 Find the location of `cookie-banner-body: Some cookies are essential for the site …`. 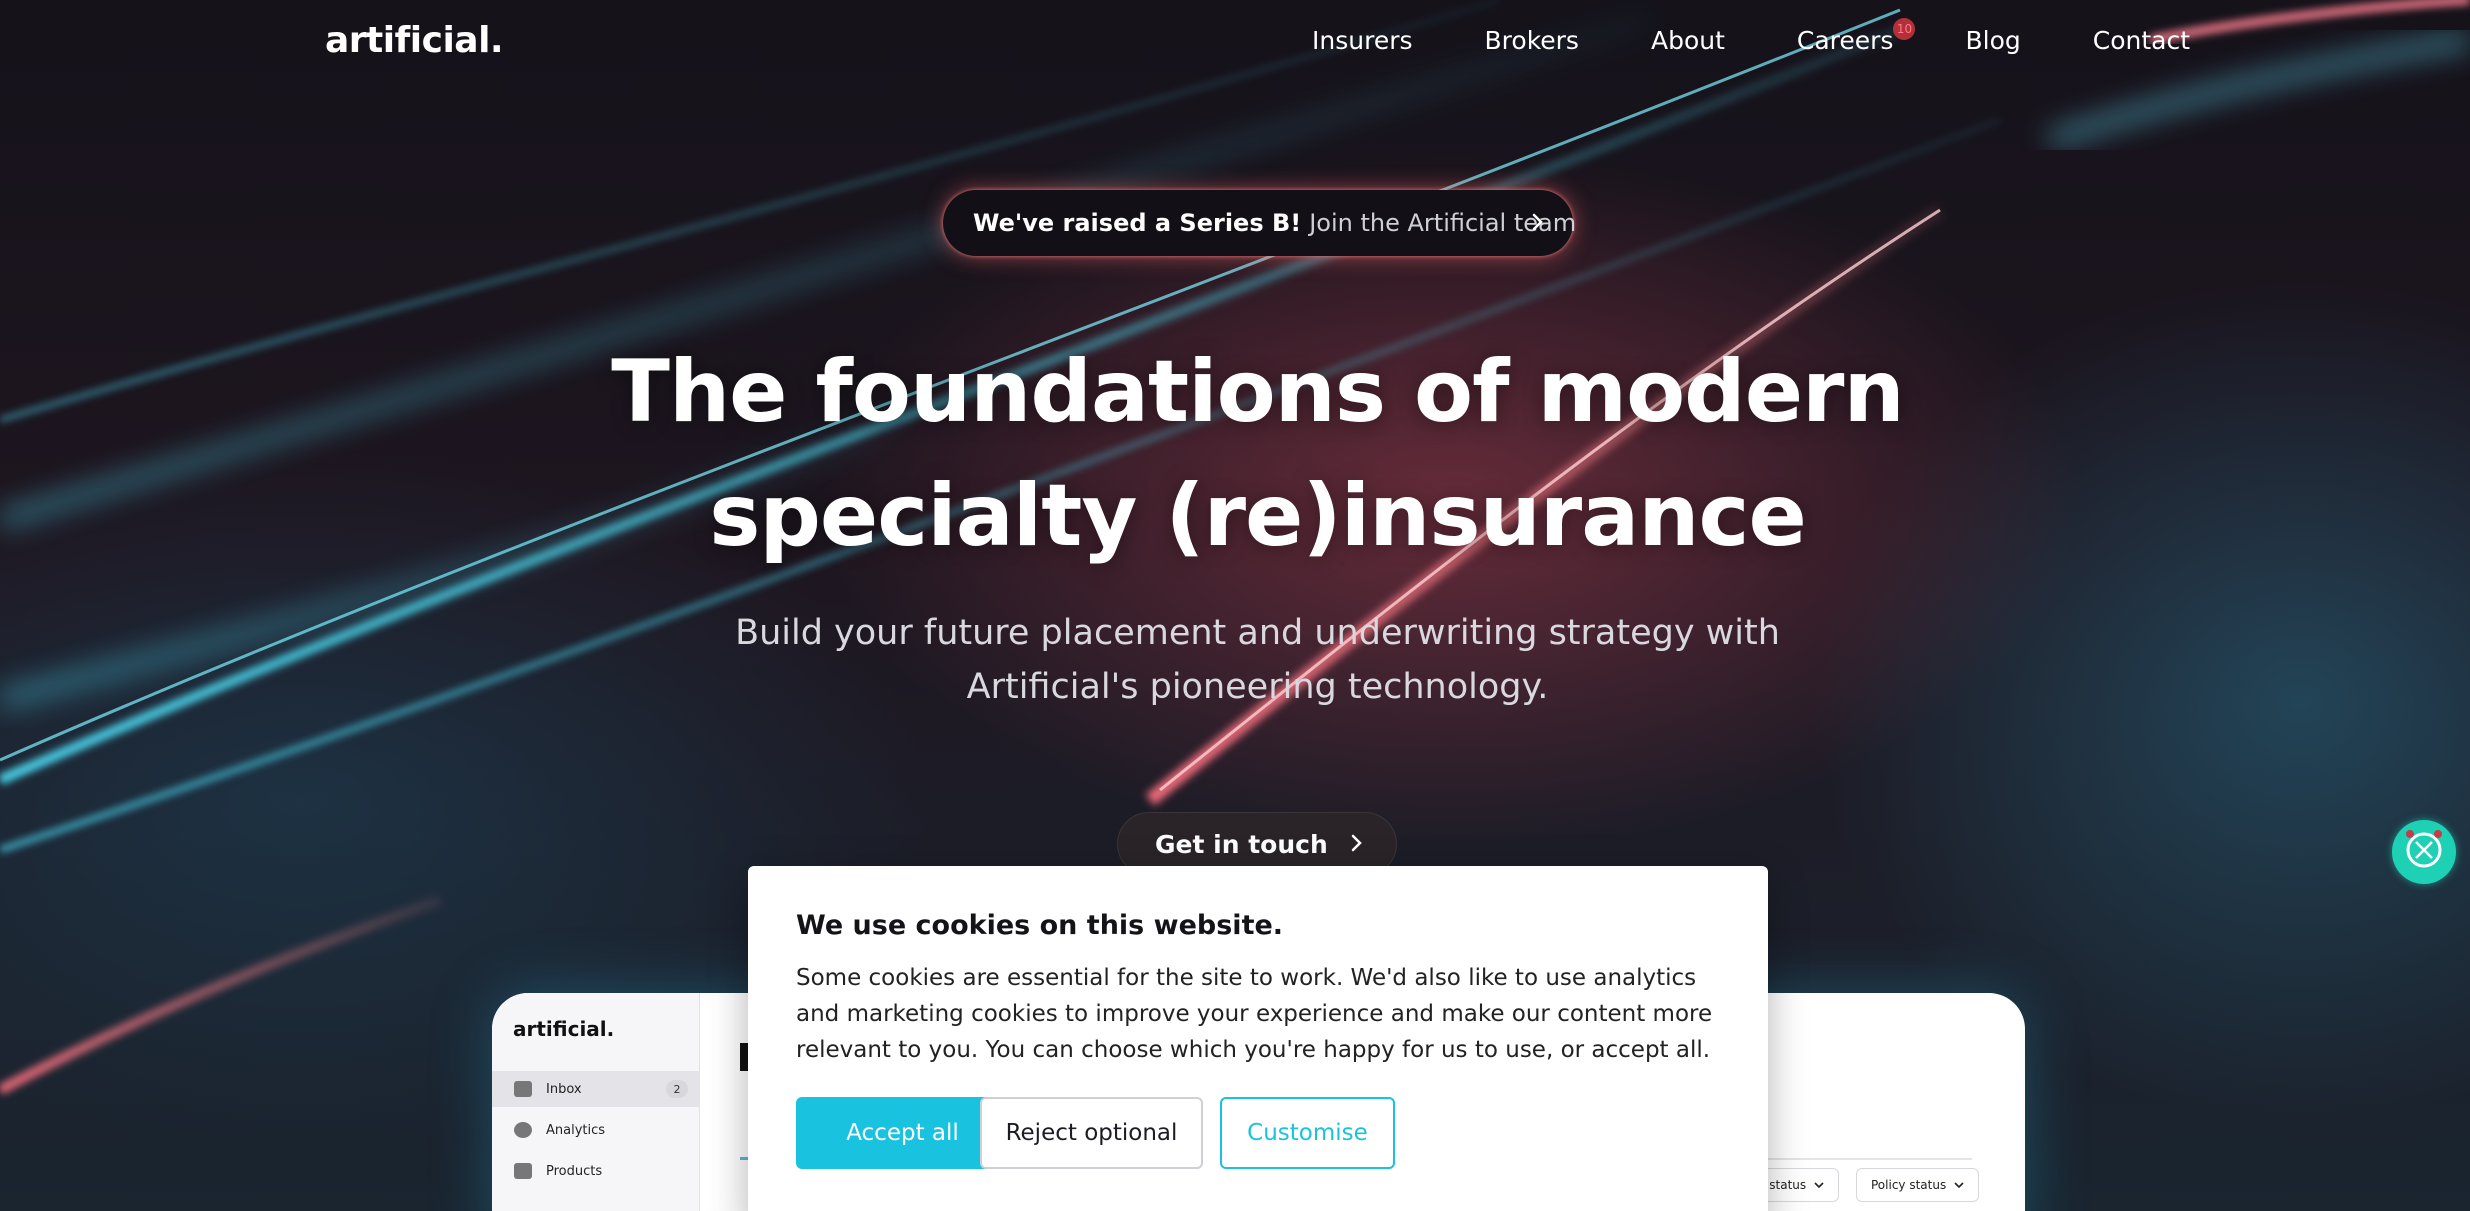

cookie-banner-body: Some cookies are essential for the site … is located at coordinates (1254, 1014).